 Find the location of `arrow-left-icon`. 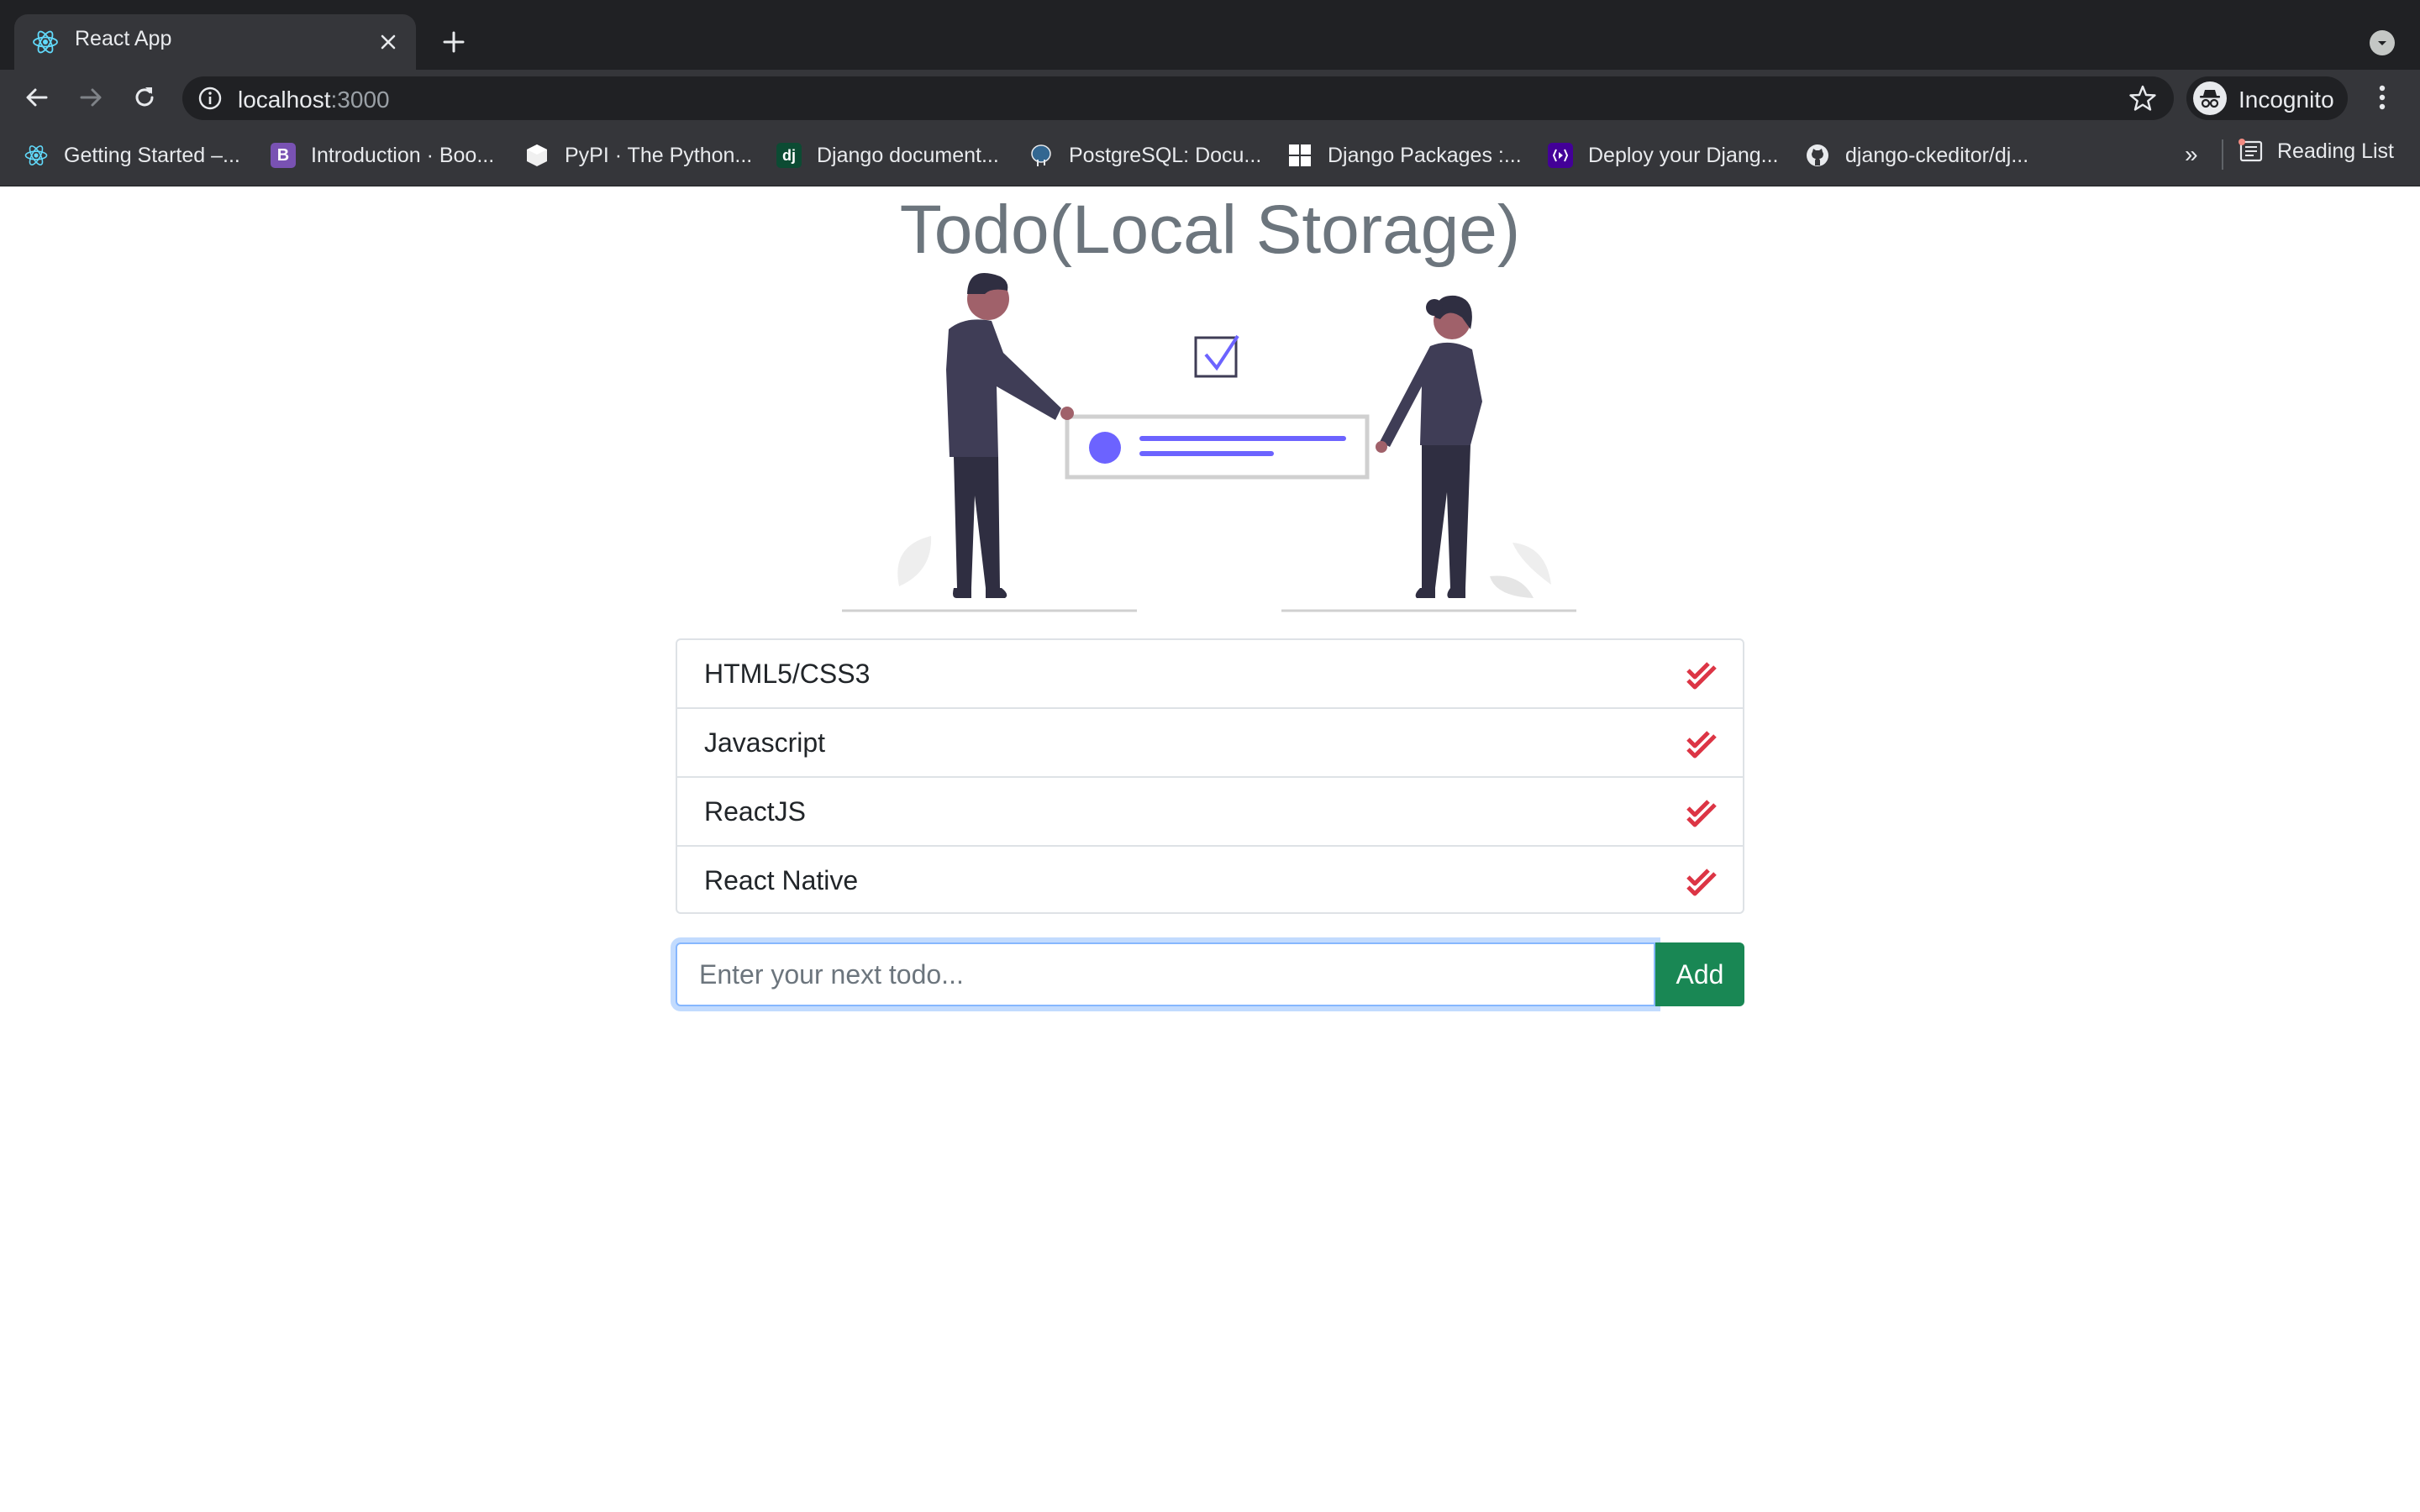

arrow-left-icon is located at coordinates (37, 97).